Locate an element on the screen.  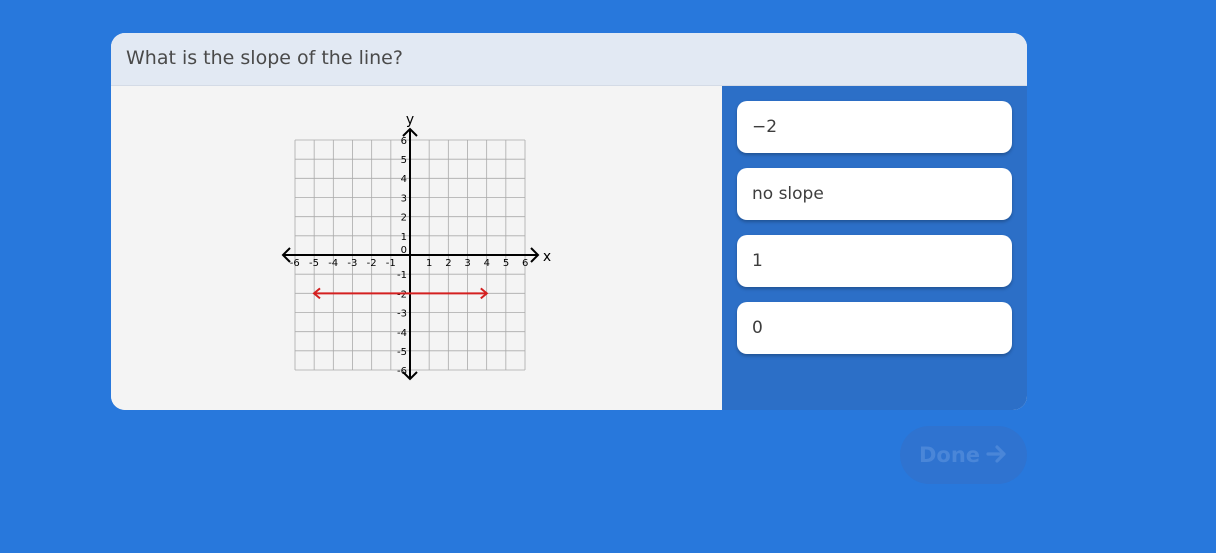
y-tick-label: -4 is located at coordinates (402, 333).